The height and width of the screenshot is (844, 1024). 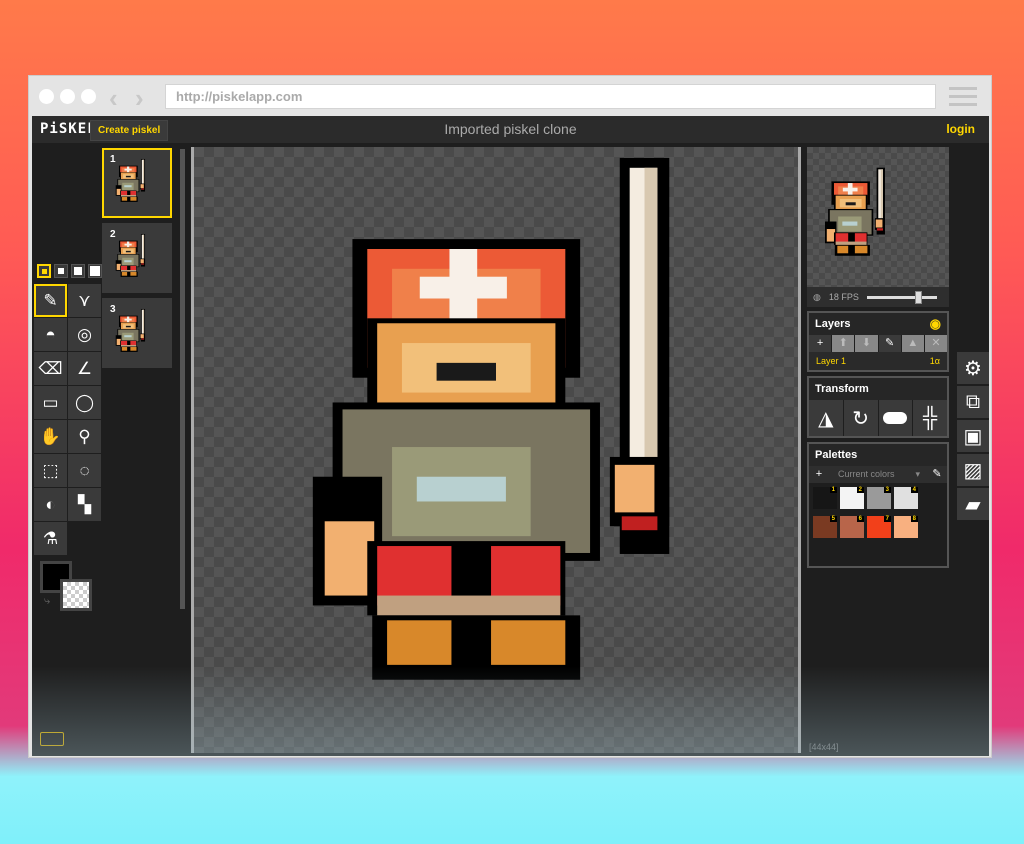 I want to click on tool-rectangle-select: ⬚, so click(x=50, y=470).